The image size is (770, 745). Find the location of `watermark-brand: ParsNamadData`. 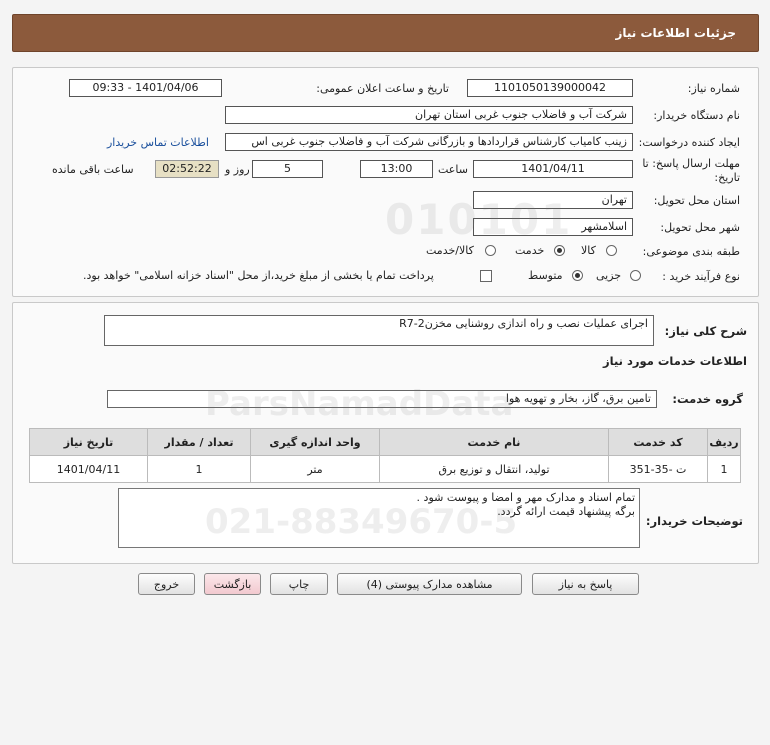

watermark-brand: ParsNamadData is located at coordinates (359, 404).